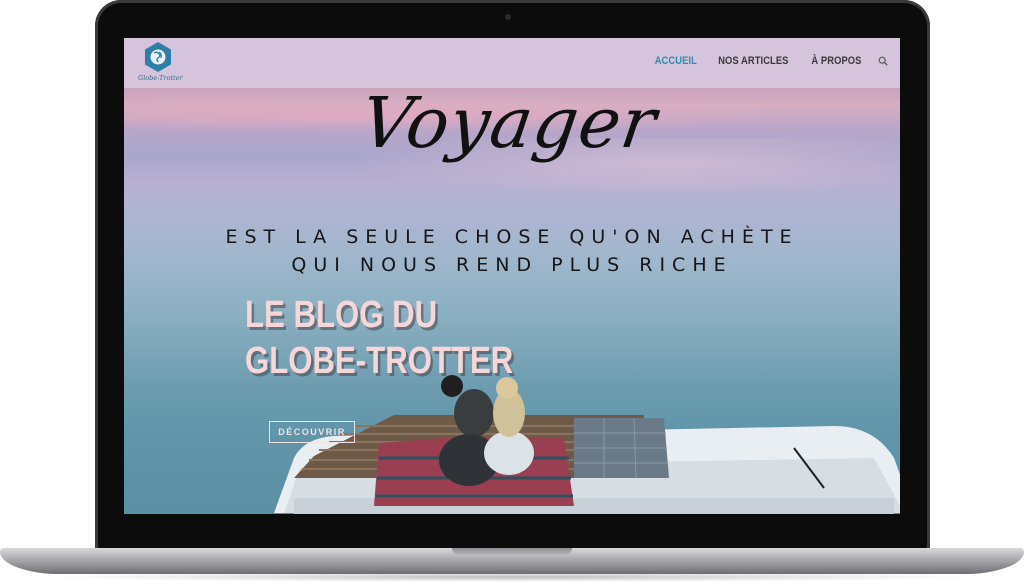  I want to click on hero-tagline-line2: QUI NOUS REND PLUS RICHE, so click(512, 265).